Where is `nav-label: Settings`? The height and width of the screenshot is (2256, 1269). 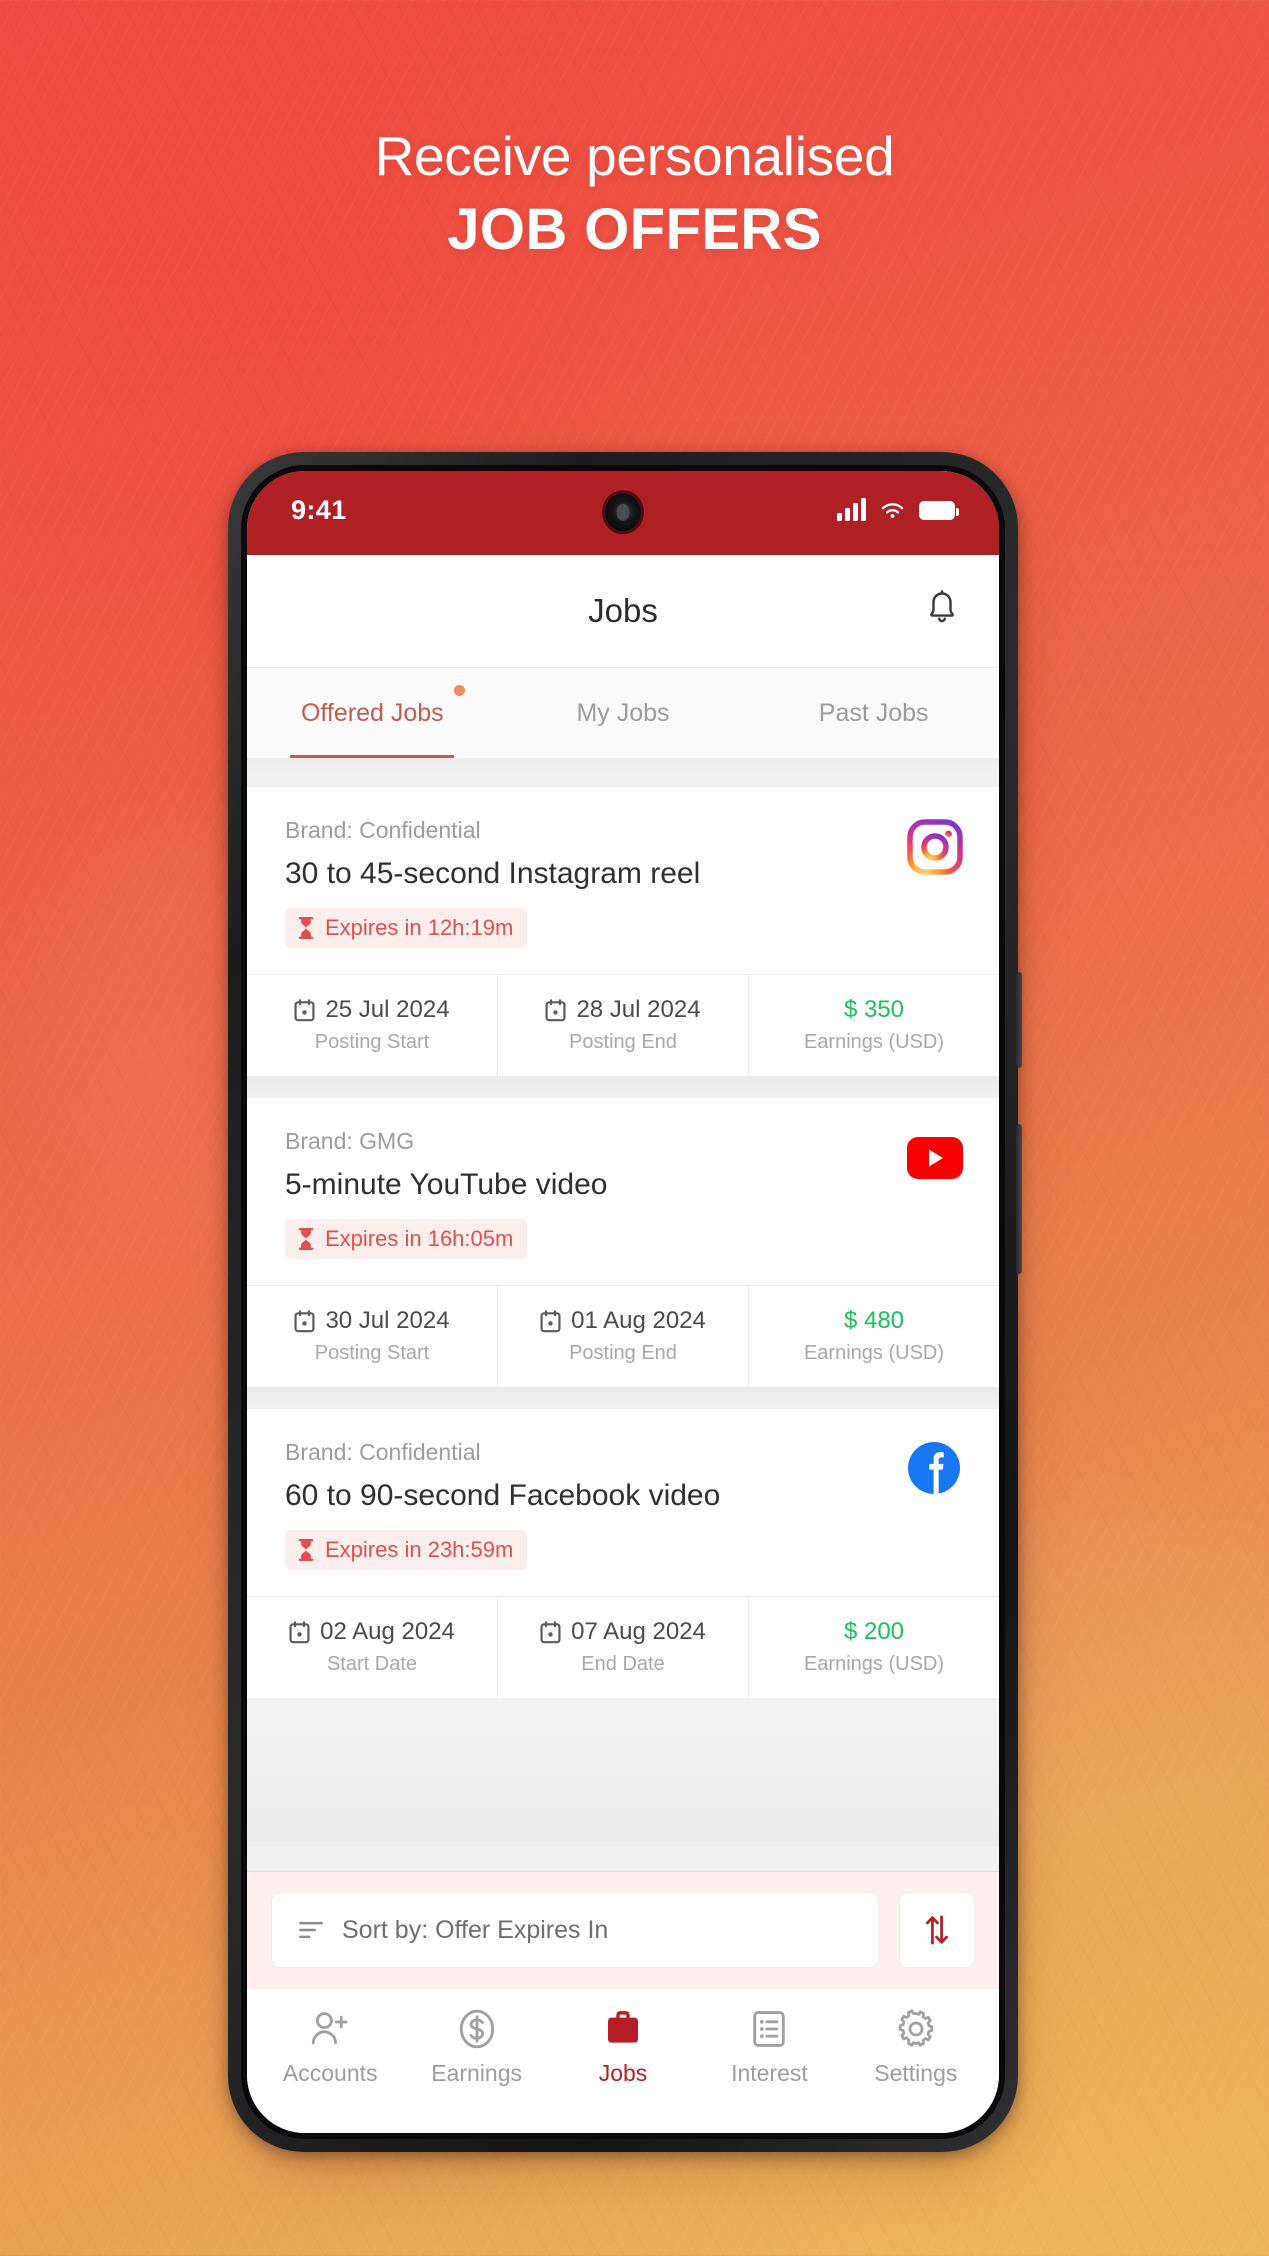 nav-label: Settings is located at coordinates (916, 2073).